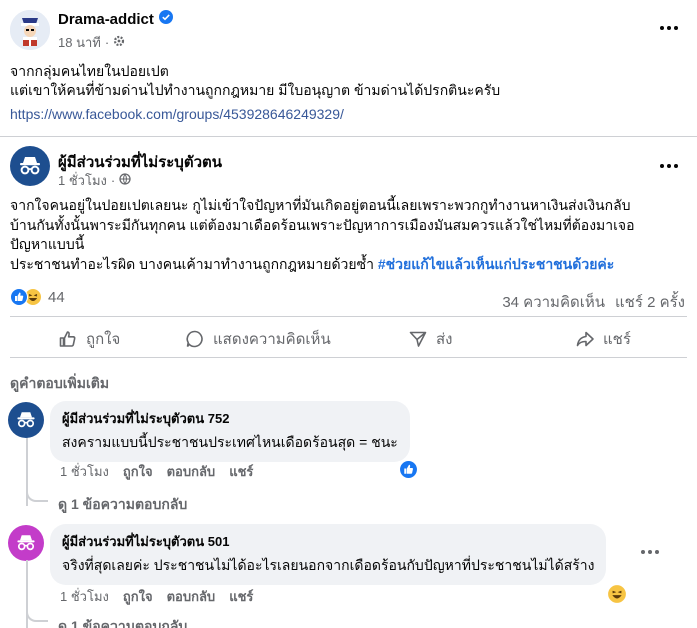  I want to click on comment-author: ผู้มีส่วนร่วมที่ไม่ระบุตัวตน 752, so click(230, 418).